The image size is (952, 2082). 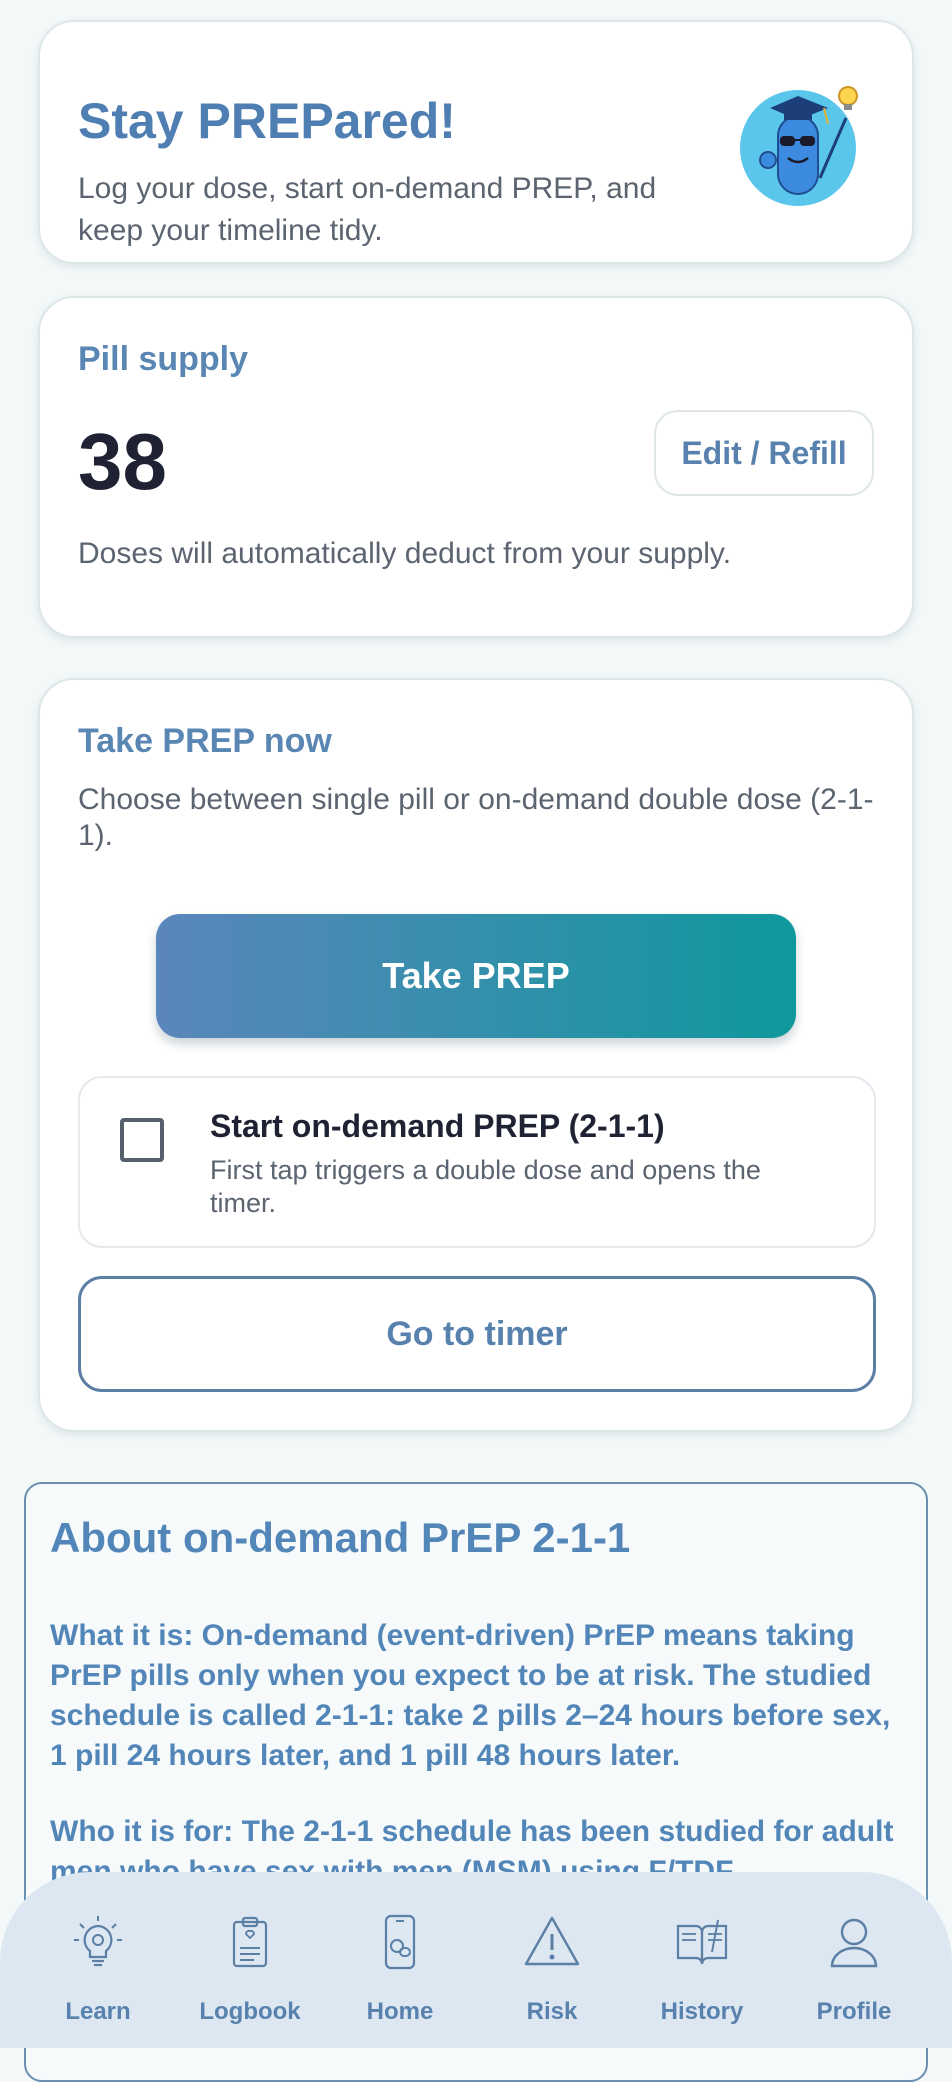 I want to click on nav-item-logbook: Logbook, so click(x=250, y=1977).